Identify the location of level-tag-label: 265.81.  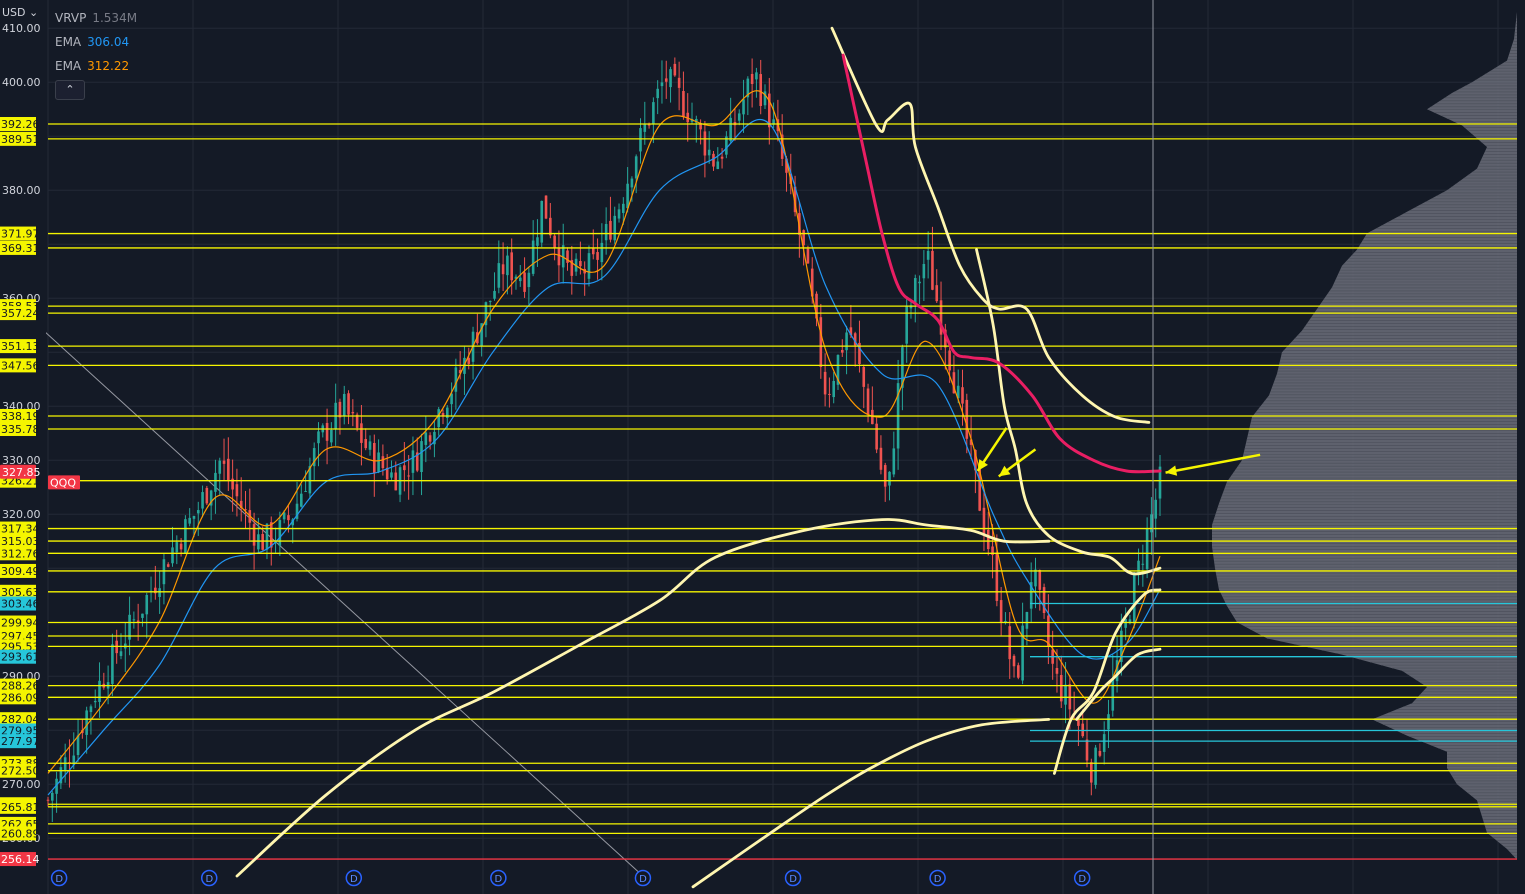
(20, 807).